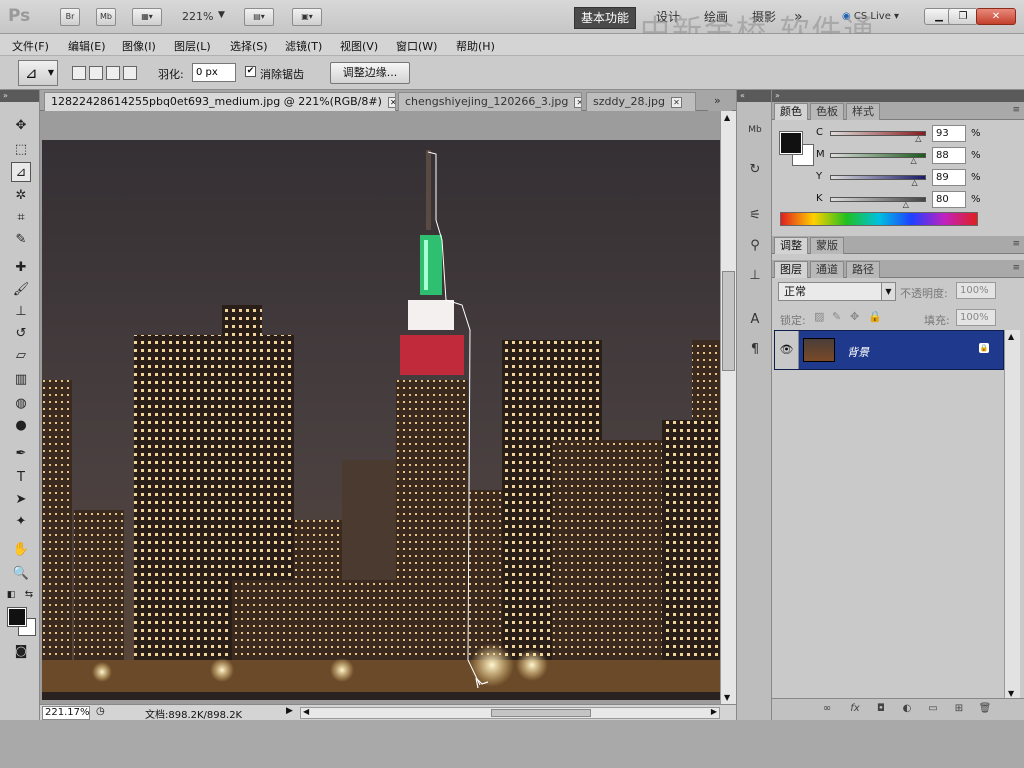 This screenshot has width=1024, height=768. What do you see at coordinates (359, 46) in the screenshot?
I see `menu-view: 视图(V)` at bounding box center [359, 46].